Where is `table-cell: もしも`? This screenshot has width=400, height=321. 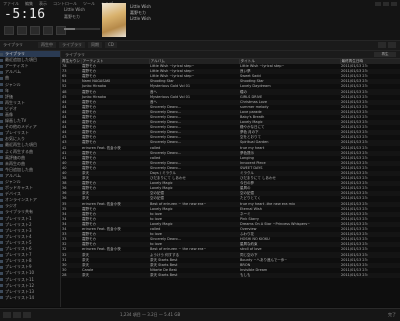
table-cell: もしも is located at coordinates (289, 275).